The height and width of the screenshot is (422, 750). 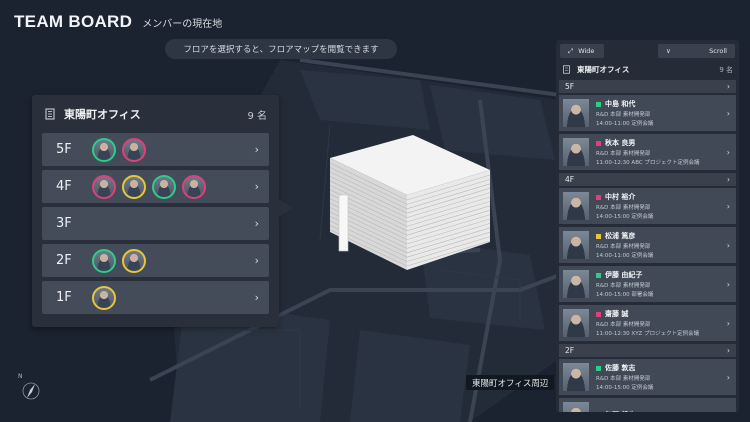 I want to click on chevron-down-icon: ∨, so click(x=668, y=51).